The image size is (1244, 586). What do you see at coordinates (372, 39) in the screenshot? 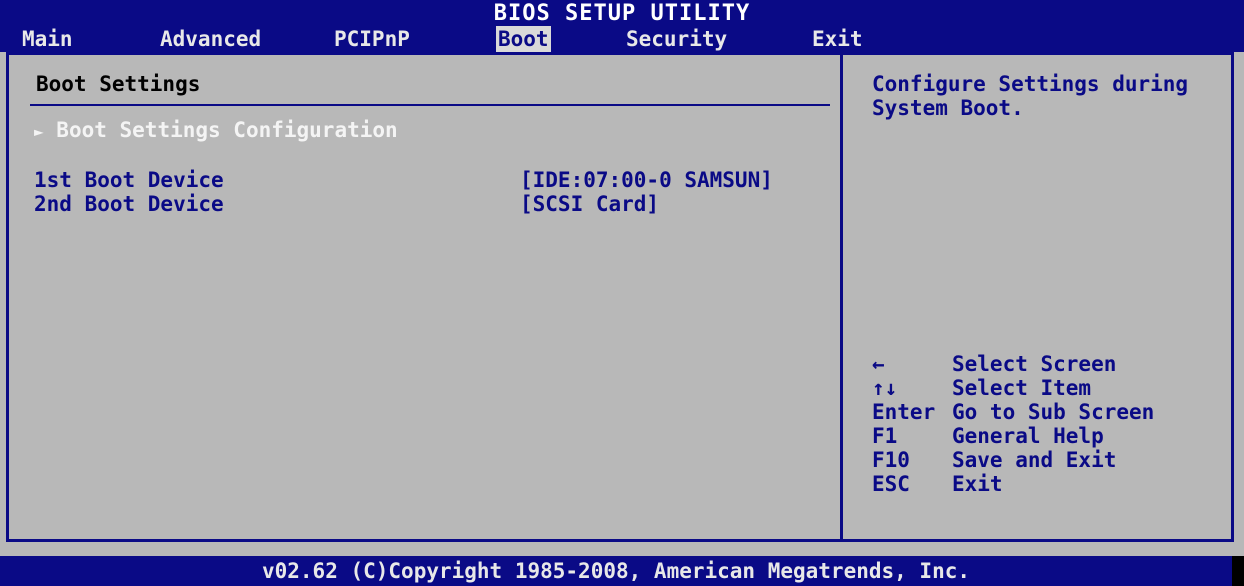
I see `tab-pcipnp: PCIPnP` at bounding box center [372, 39].